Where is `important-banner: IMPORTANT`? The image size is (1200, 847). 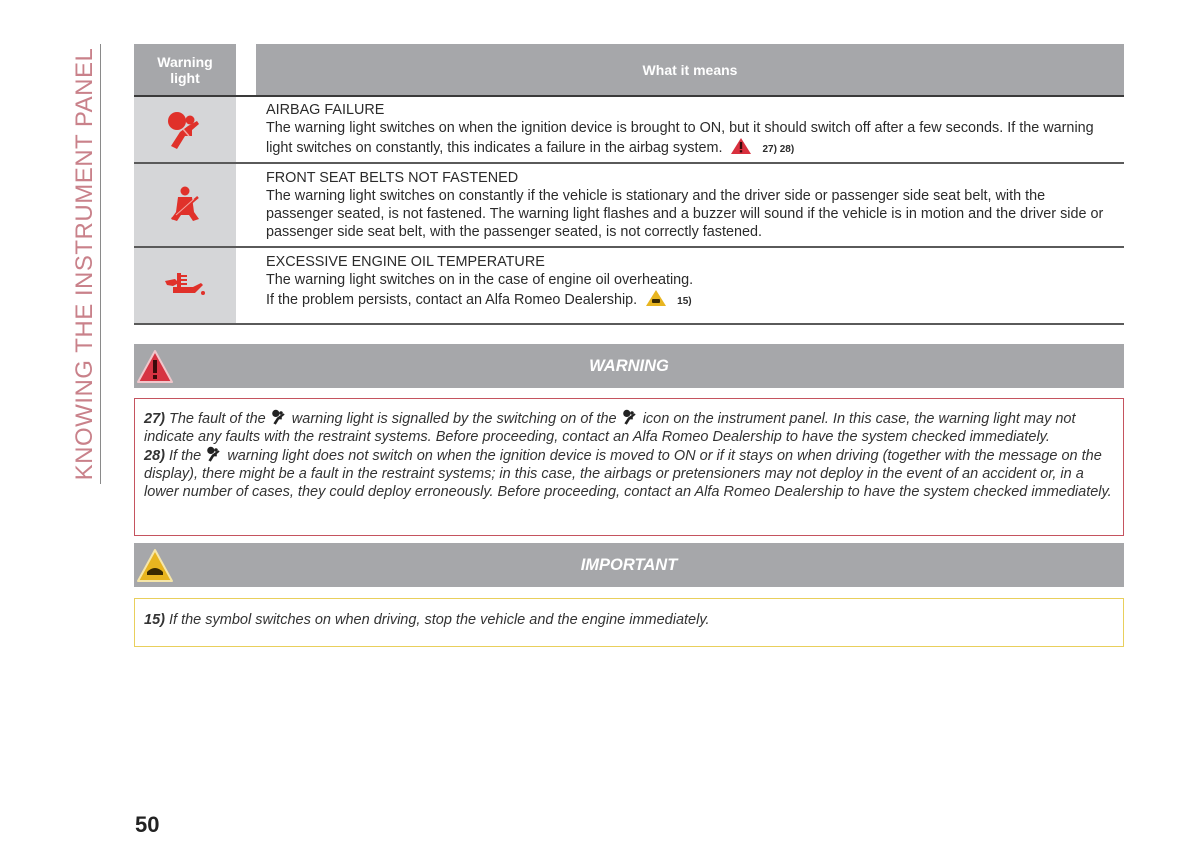 important-banner: IMPORTANT is located at coordinates (629, 565).